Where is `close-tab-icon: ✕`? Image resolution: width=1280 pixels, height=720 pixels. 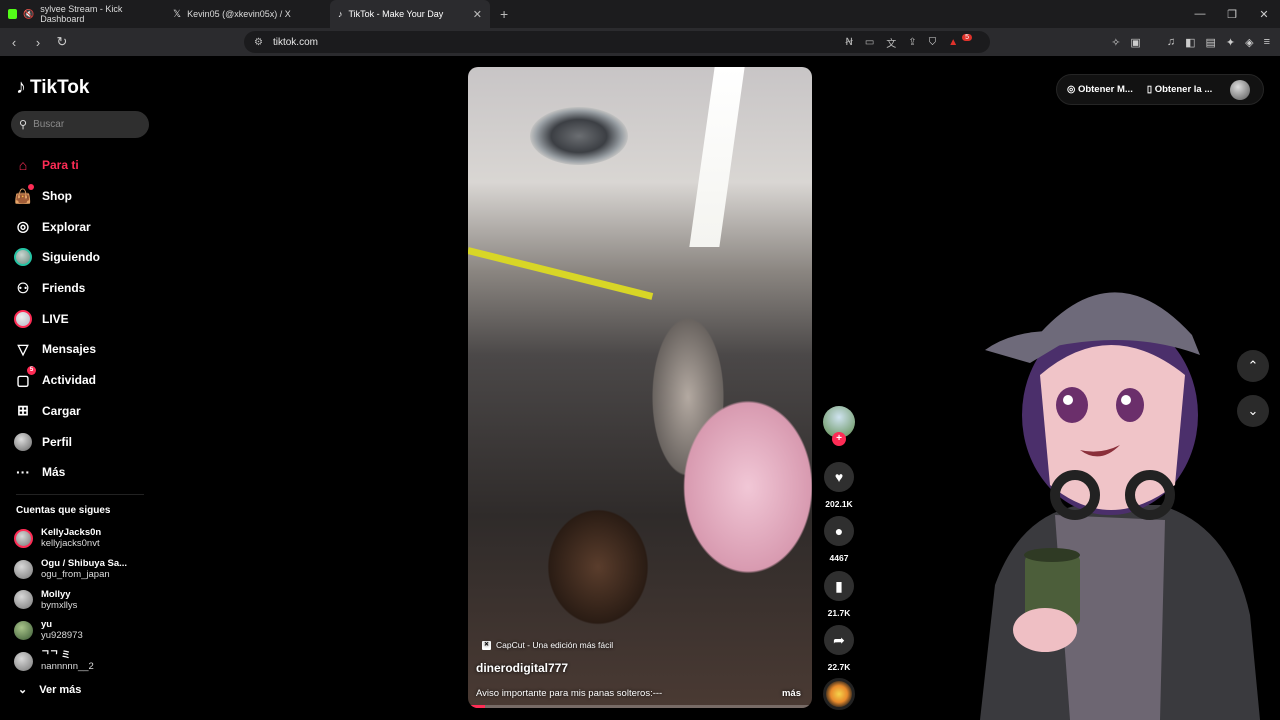
close-tab-icon: ✕ is located at coordinates (477, 14).